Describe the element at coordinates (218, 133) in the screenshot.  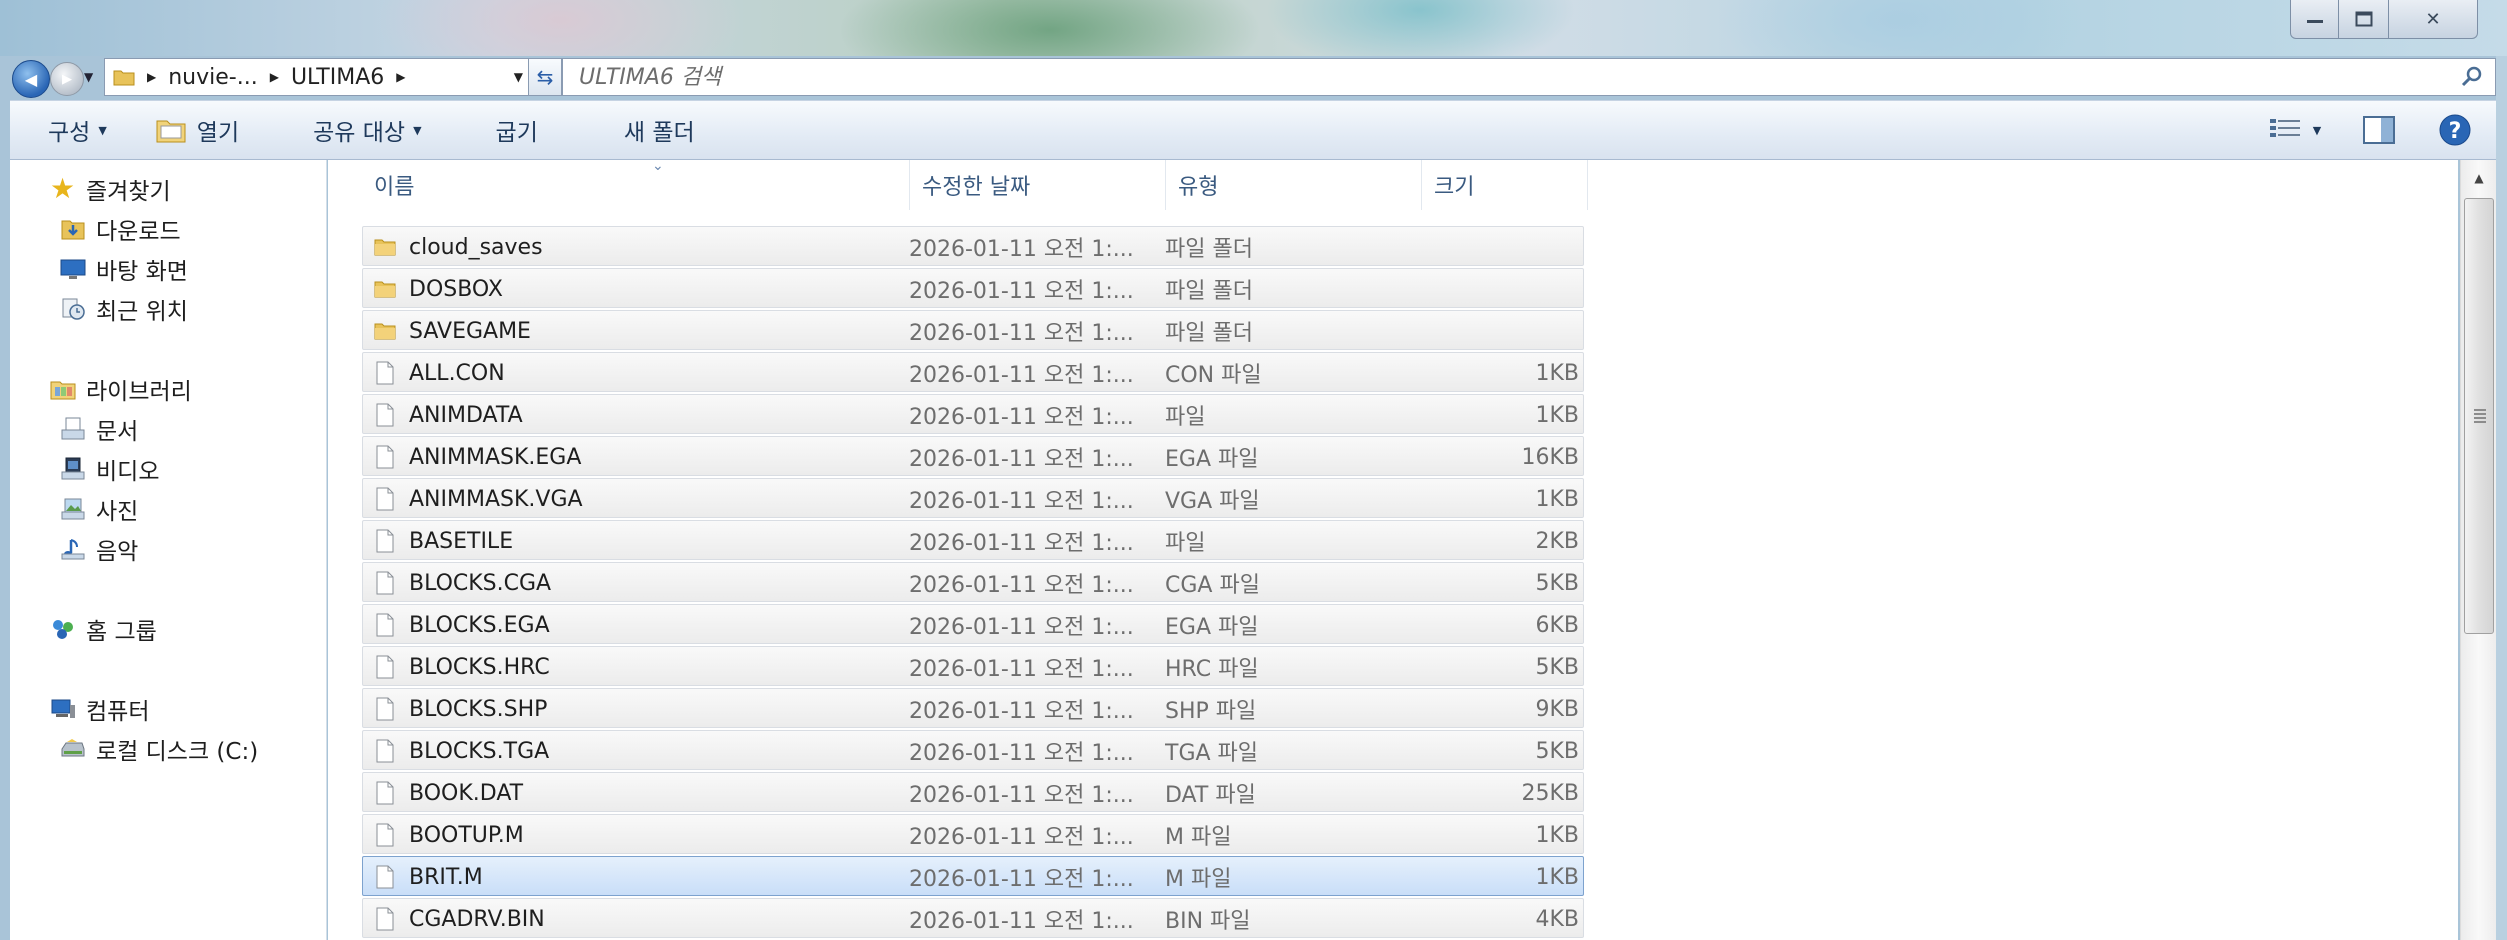
I see `open-label: 열기` at that location.